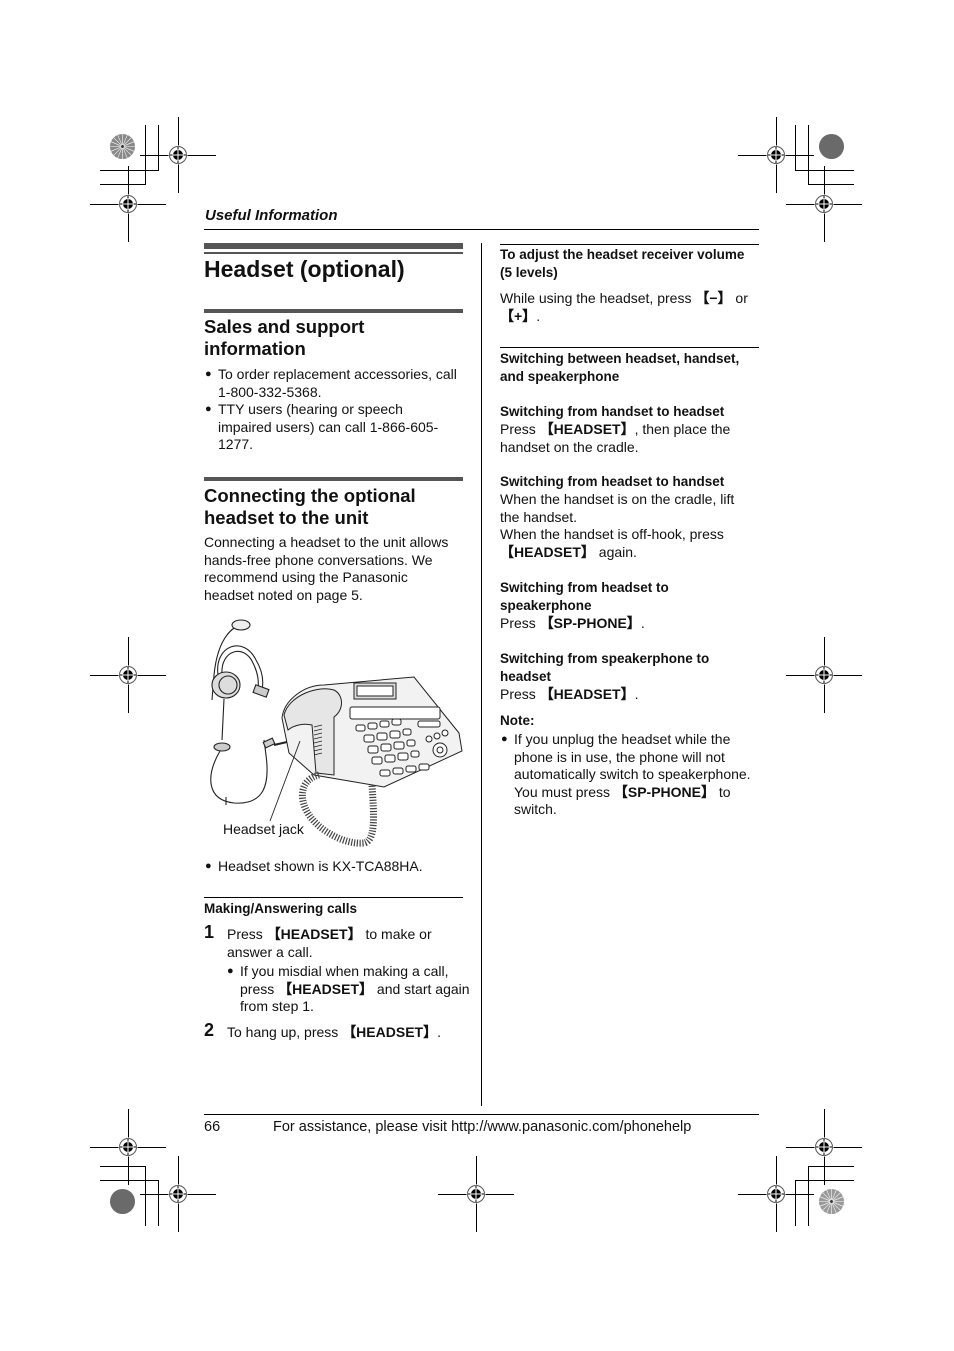 This screenshot has width=954, height=1351. Describe the element at coordinates (320, 866) in the screenshot. I see `bullet-text: Headset shown is KX-TCA88HA.` at that location.